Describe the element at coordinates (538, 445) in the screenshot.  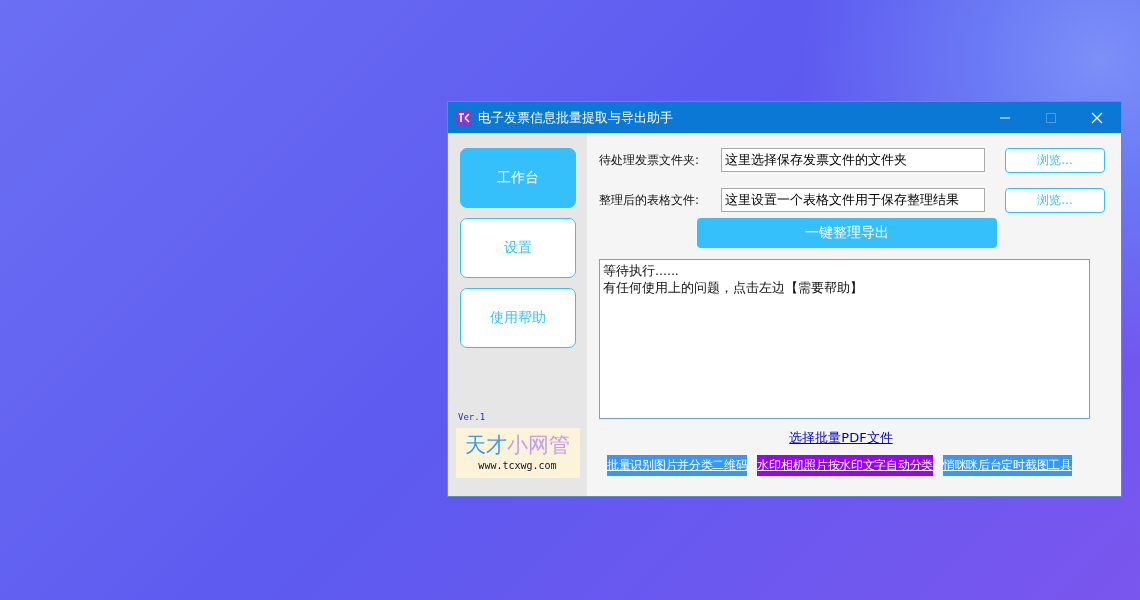
I see `logo-text: 小网管` at that location.